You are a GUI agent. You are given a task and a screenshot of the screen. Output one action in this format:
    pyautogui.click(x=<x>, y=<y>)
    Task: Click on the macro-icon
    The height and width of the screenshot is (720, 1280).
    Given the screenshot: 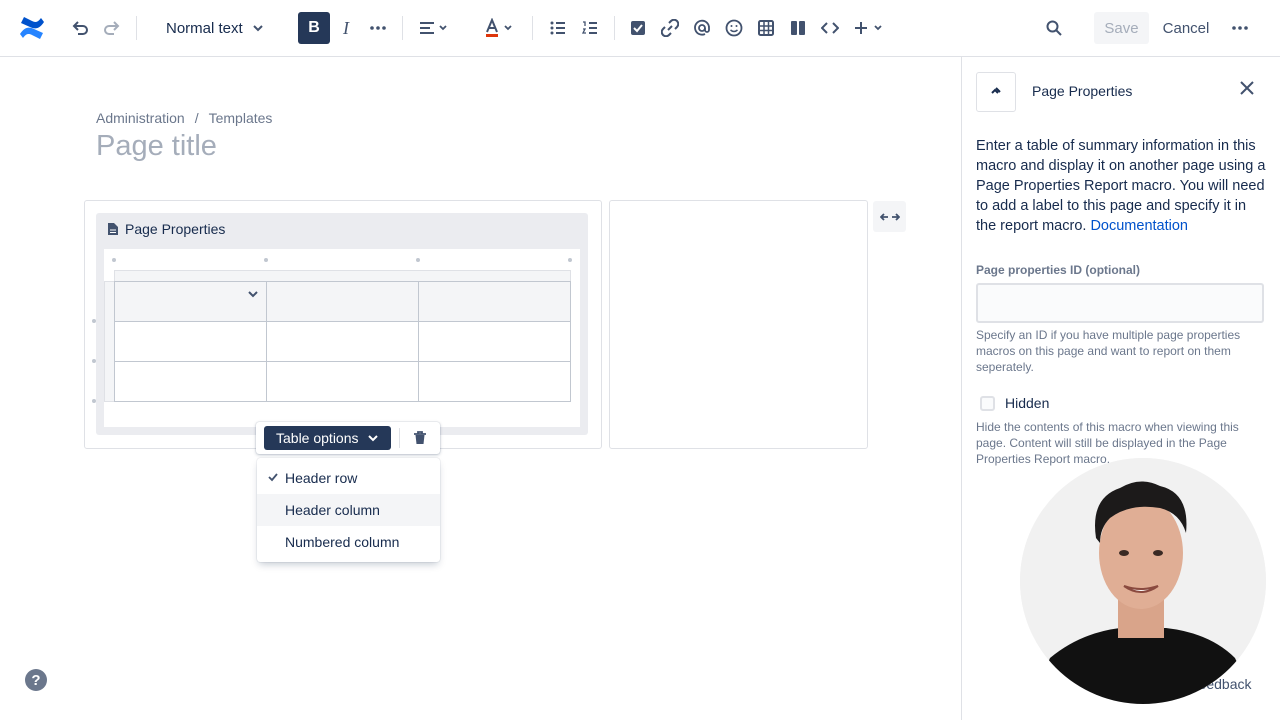 What is the action you would take?
    pyautogui.click(x=996, y=92)
    